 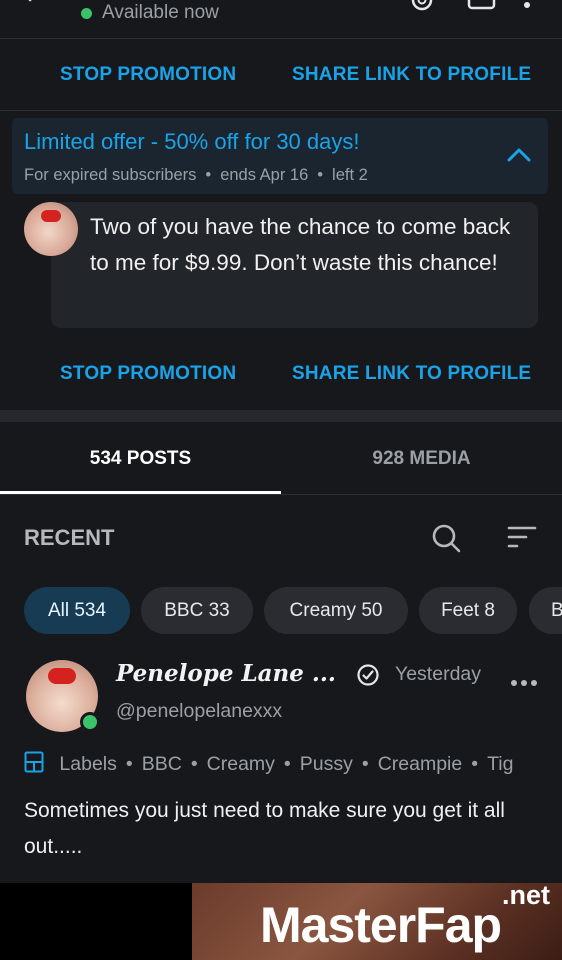 I want to click on label-partial: Tig, so click(x=500, y=764).